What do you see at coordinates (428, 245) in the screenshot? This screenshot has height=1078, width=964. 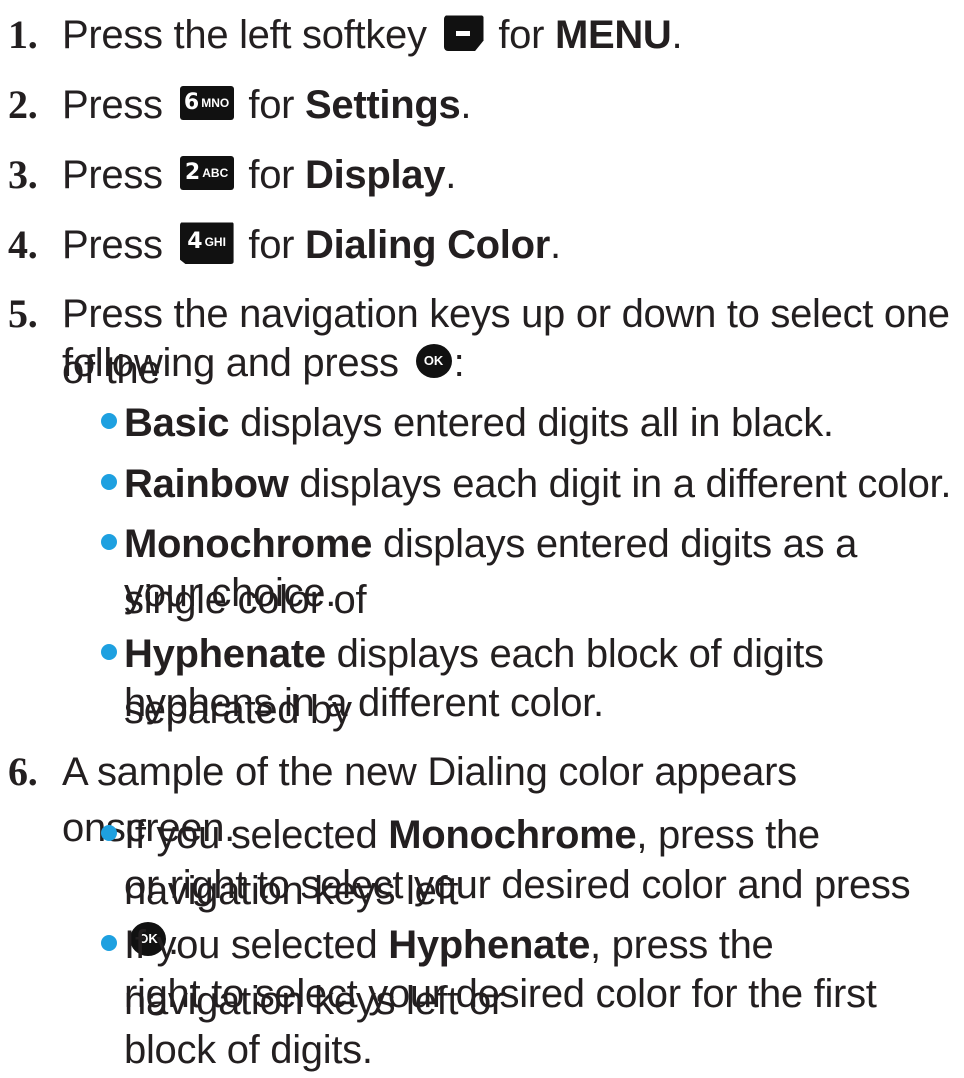 I see `dialing-color-label: Dialing Color` at bounding box center [428, 245].